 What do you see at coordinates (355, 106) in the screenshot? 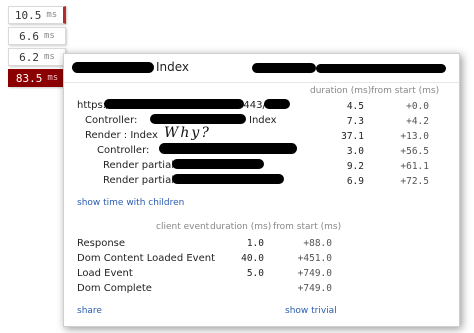
I see `row-duration: 4.5` at bounding box center [355, 106].